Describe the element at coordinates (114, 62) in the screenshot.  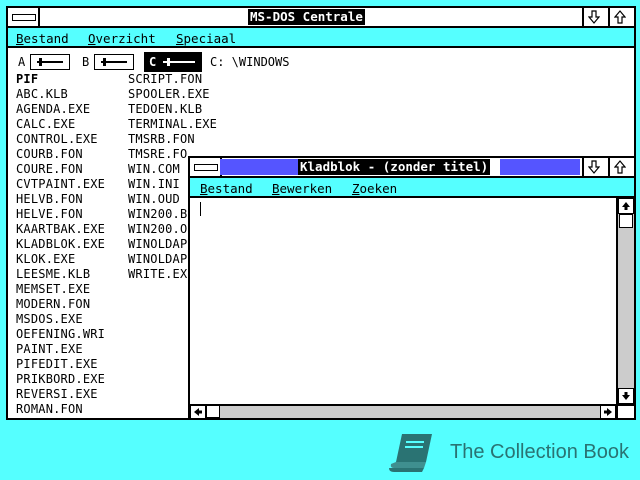
I see `drive-b-button` at that location.